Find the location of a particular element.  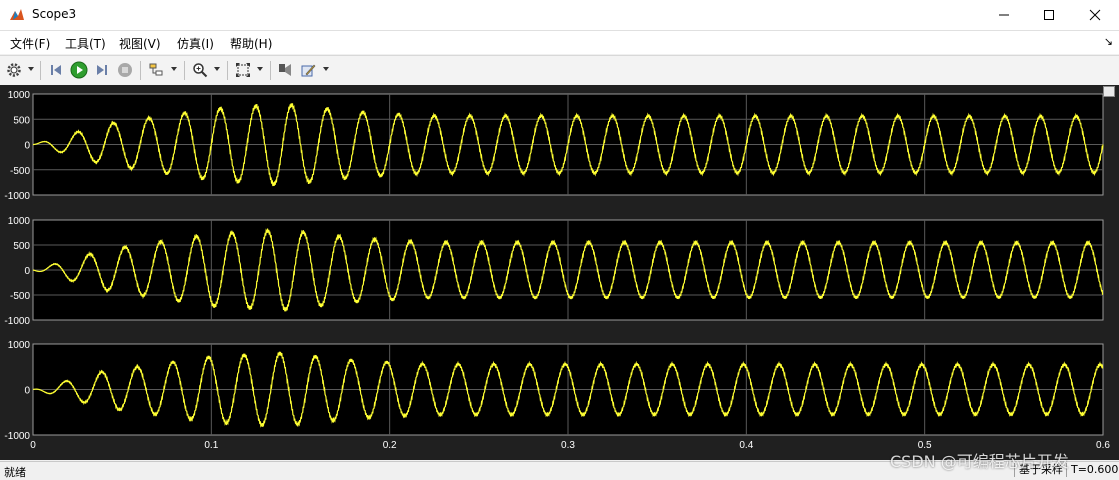

matlab-scope-icon is located at coordinates (17, 15).